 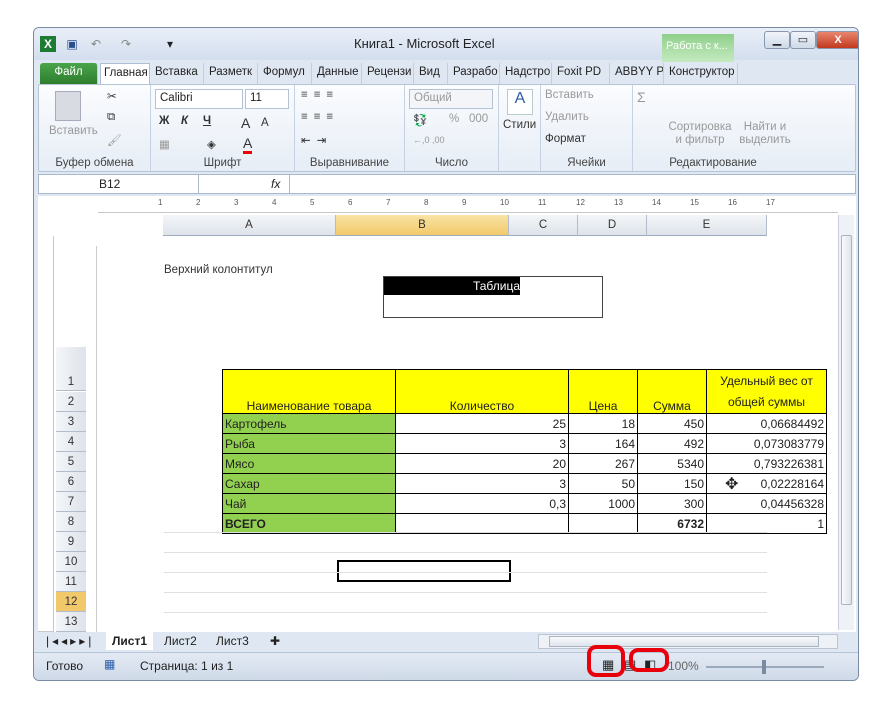 I want to click on cell: Чай, so click(x=309, y=503).